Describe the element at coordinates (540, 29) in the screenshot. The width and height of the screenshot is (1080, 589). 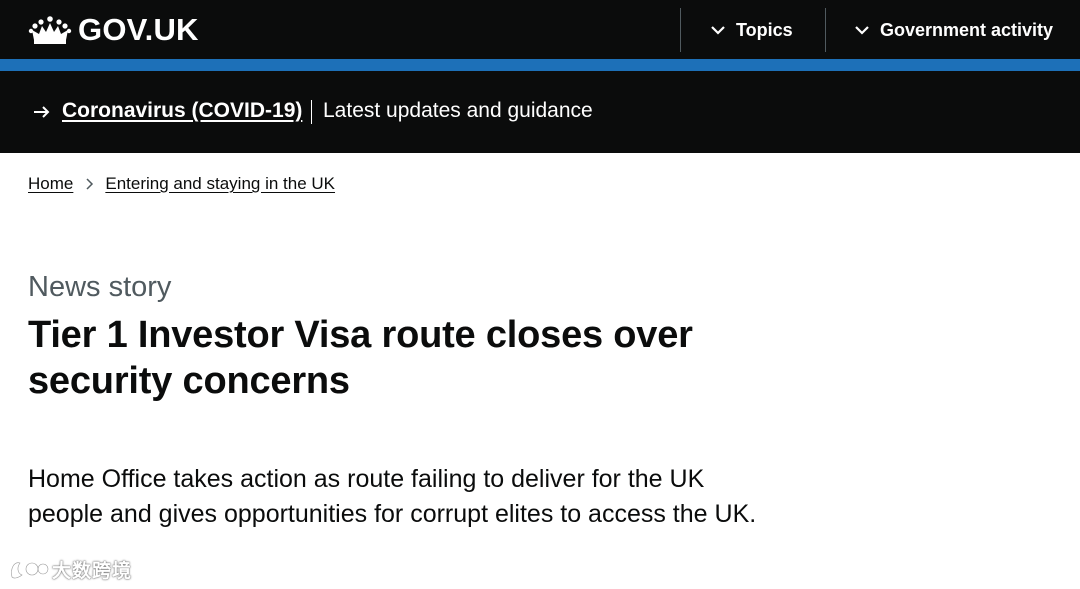
I see `site-header: GOV.UK Topics Government activity` at that location.